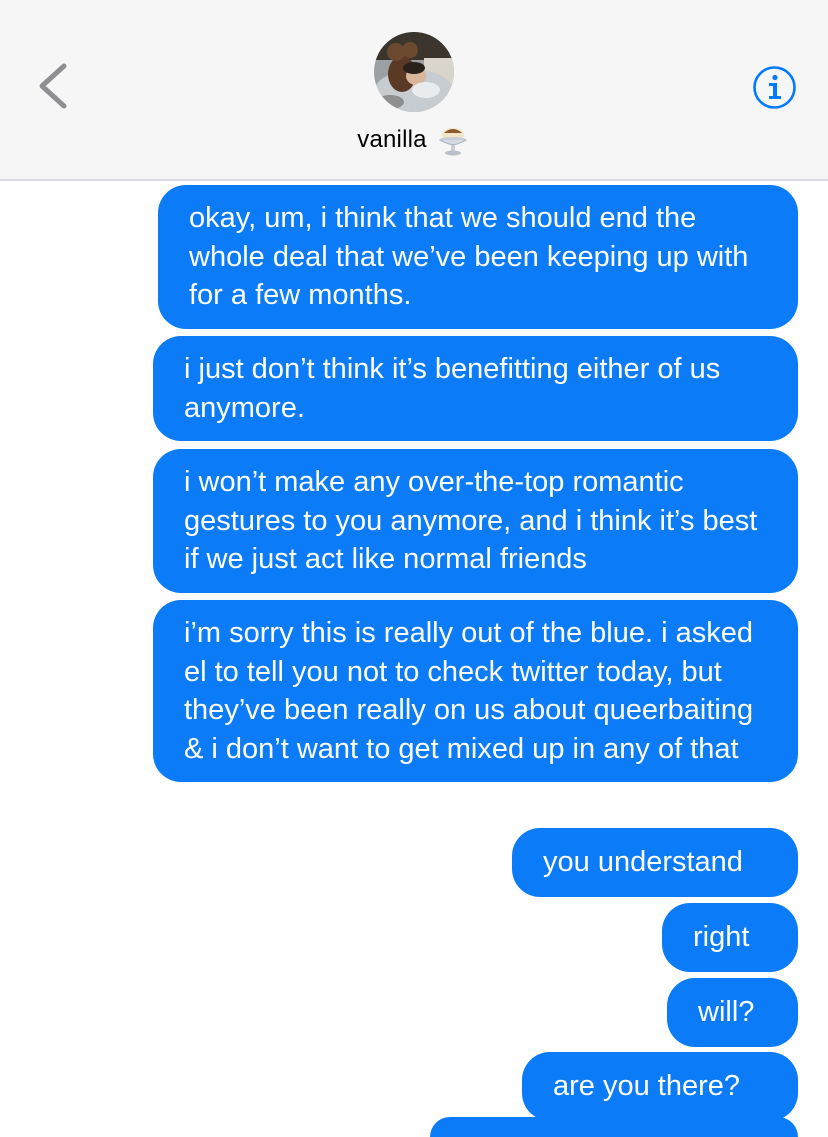  I want to click on back-button, so click(53, 86).